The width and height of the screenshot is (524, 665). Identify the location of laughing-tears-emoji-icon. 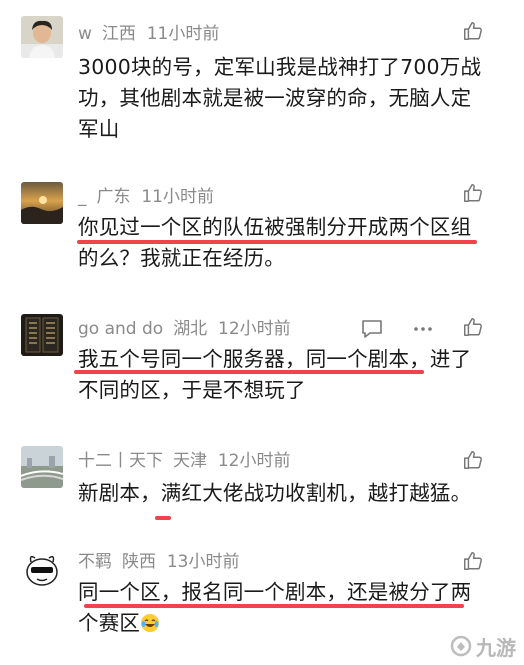
(150, 623).